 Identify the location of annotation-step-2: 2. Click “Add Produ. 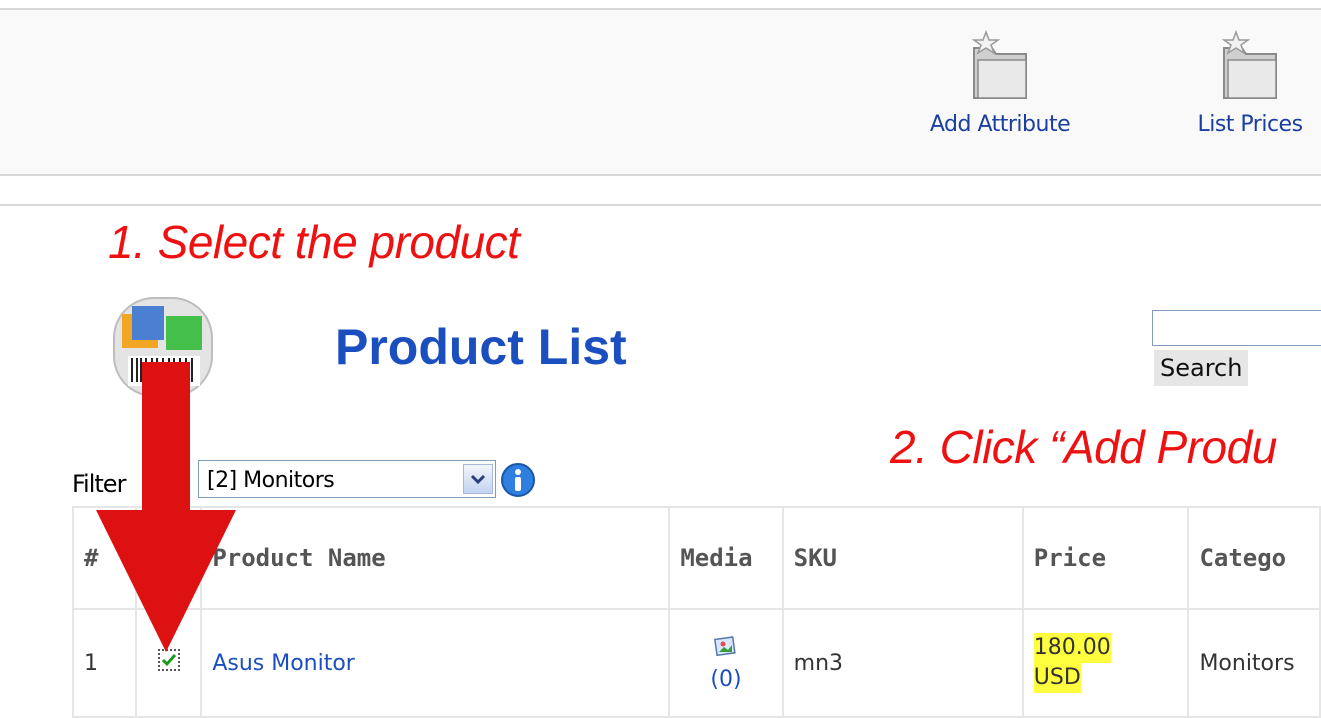
(1083, 447).